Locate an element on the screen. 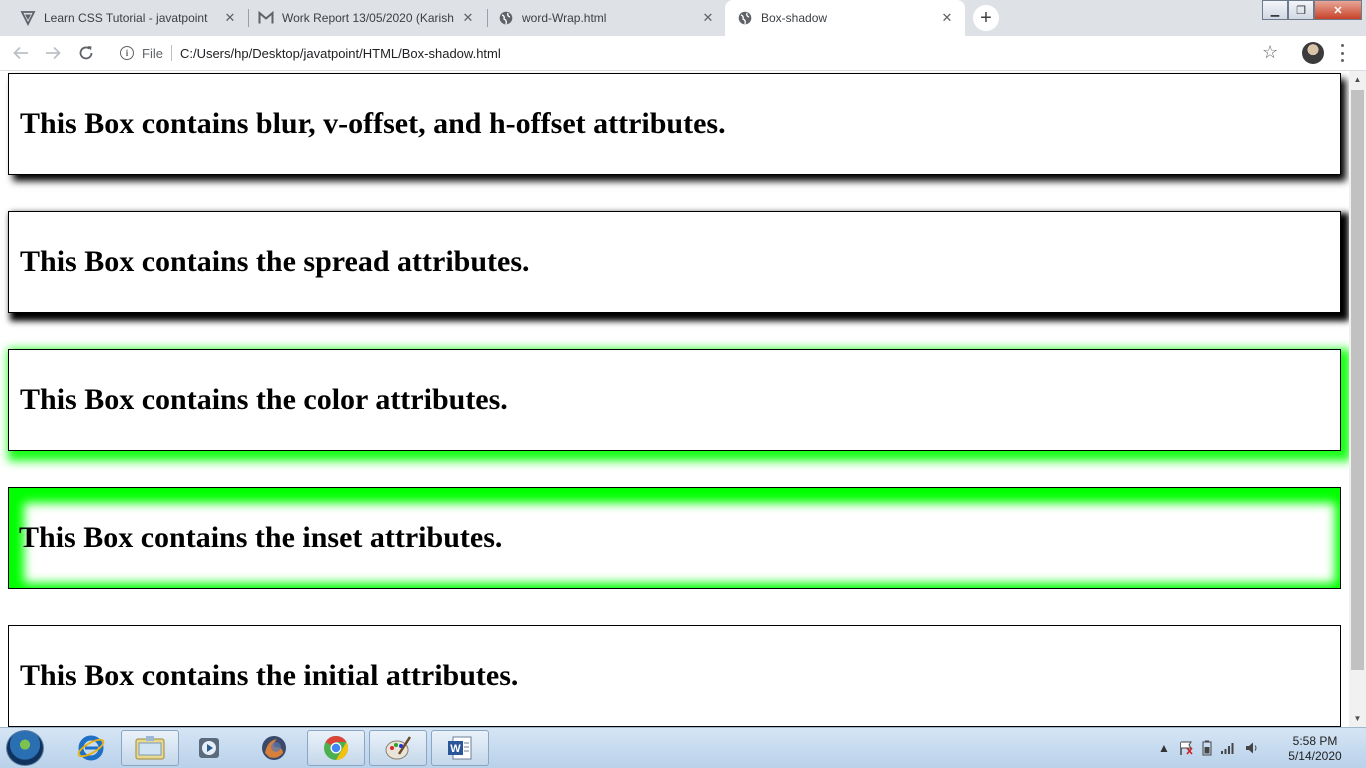  tab-title: Box-shadow is located at coordinates (794, 18).